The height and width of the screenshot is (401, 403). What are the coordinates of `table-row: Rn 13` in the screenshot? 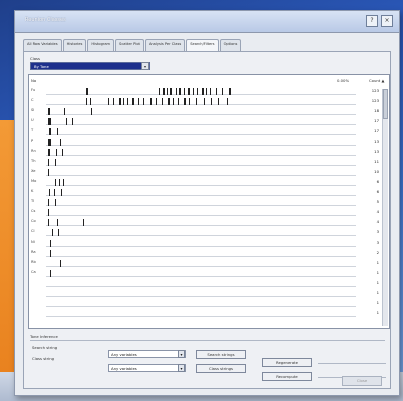 It's located at (209, 153).